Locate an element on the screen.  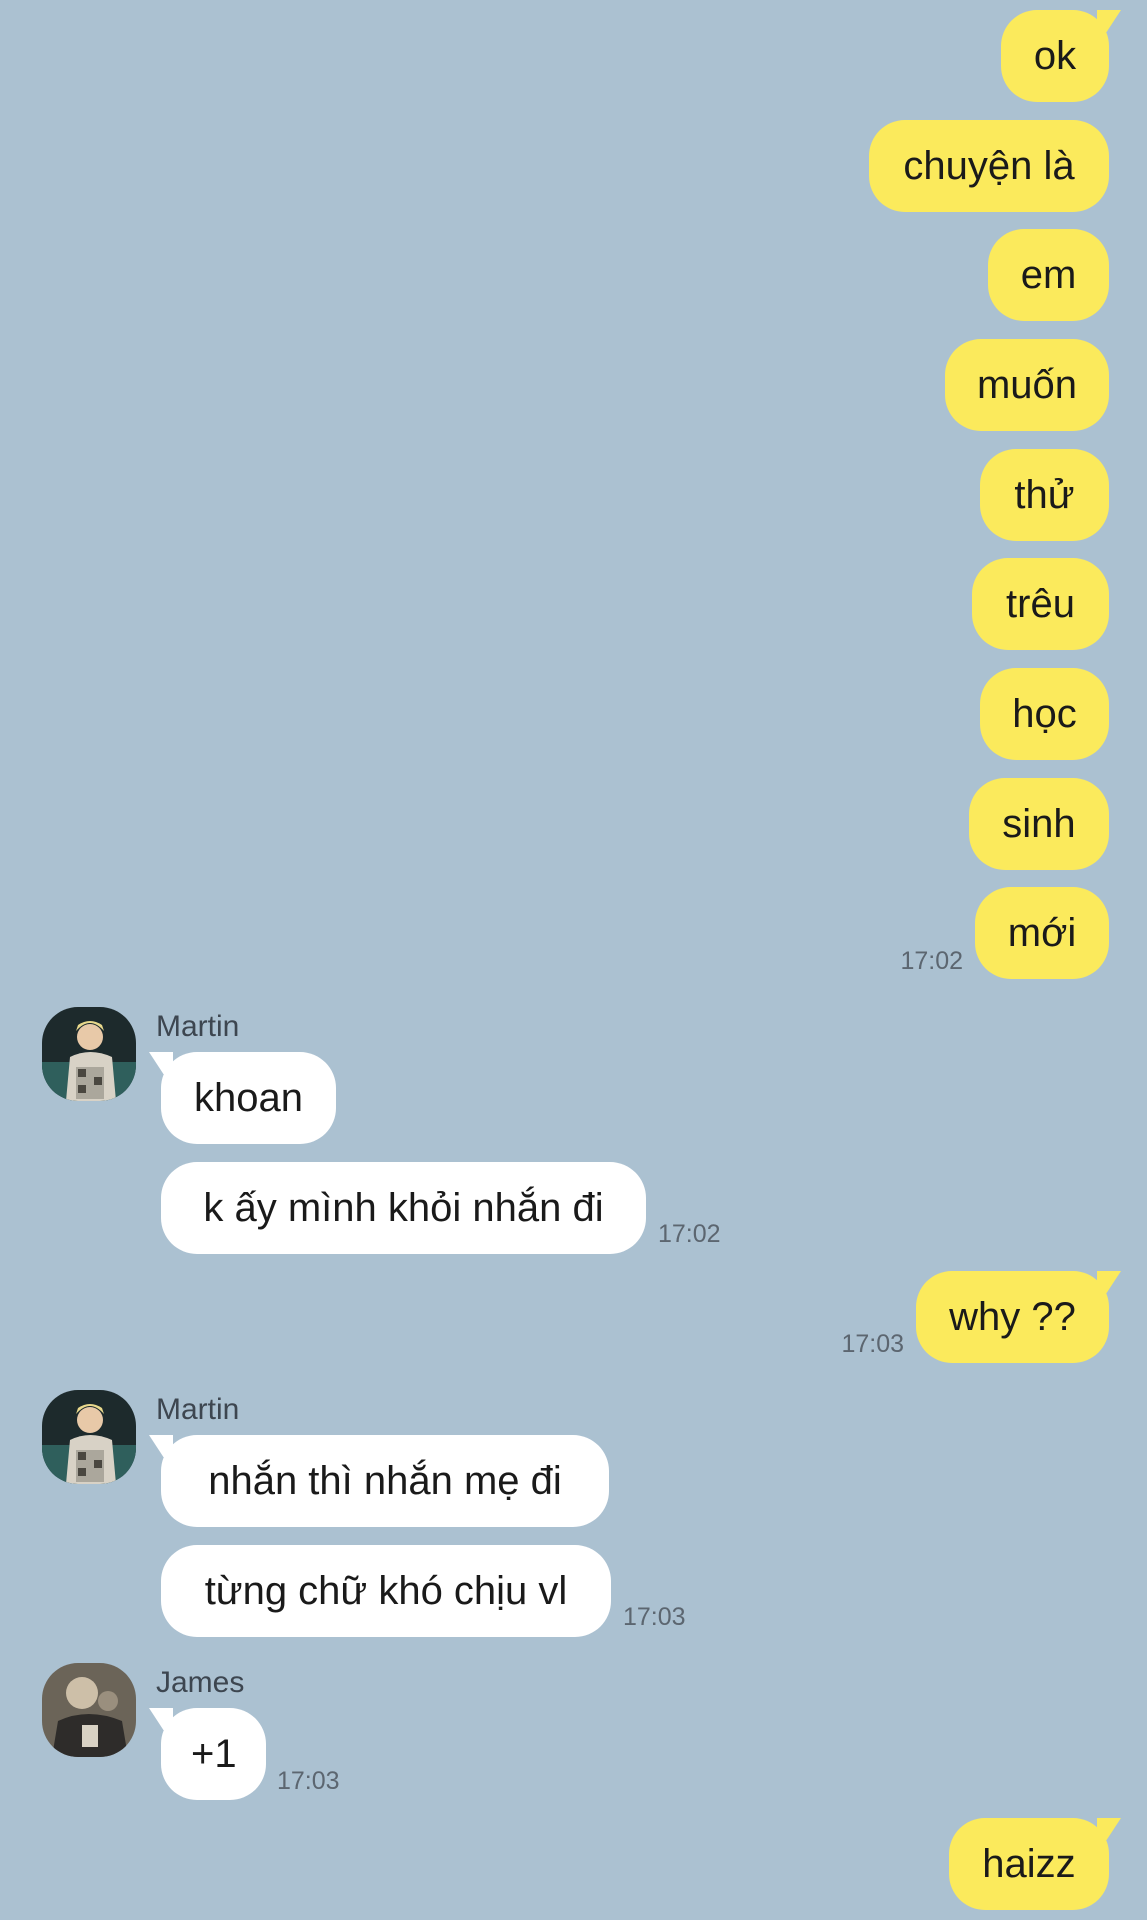
message-text: trêu is located at coordinates (1040, 604).